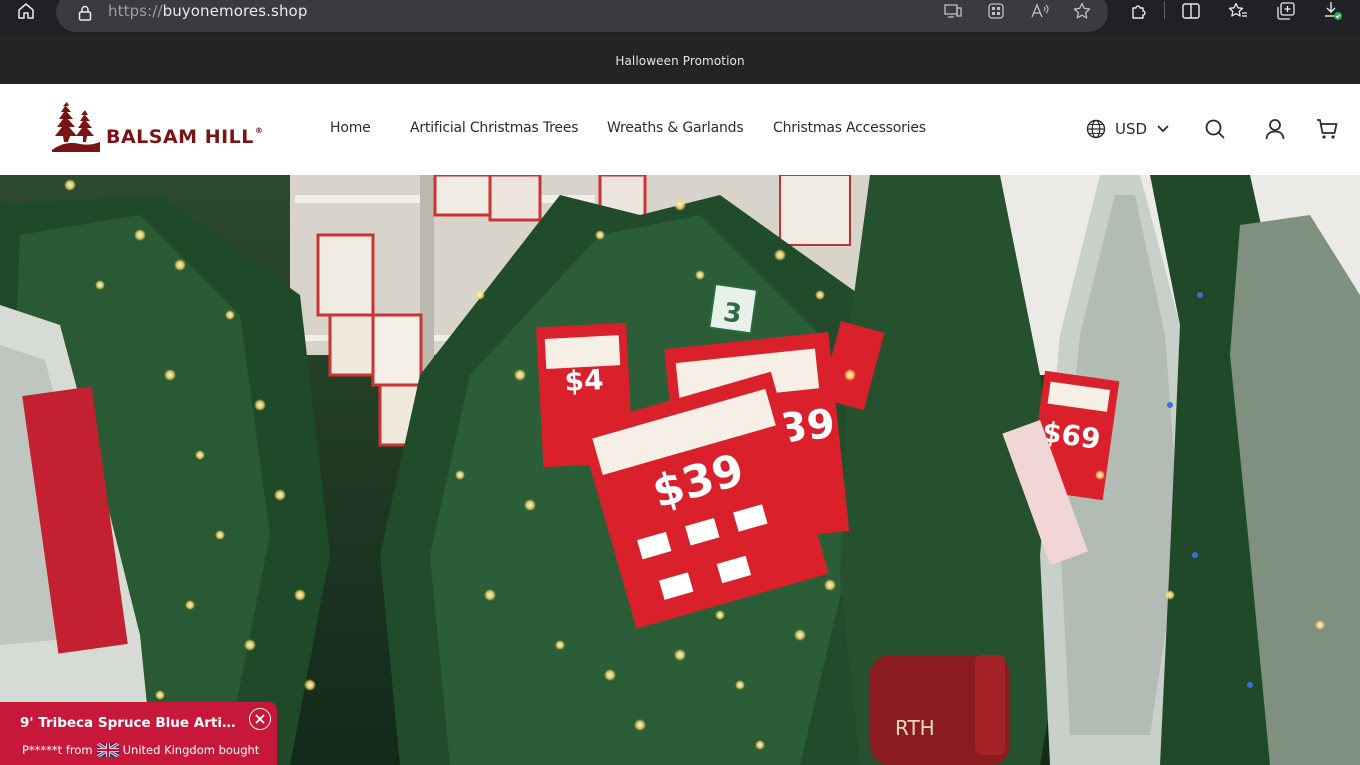 The height and width of the screenshot is (765, 1360). Describe the element at coordinates (135, 11) in the screenshot. I see `url-scheme: https://` at that location.